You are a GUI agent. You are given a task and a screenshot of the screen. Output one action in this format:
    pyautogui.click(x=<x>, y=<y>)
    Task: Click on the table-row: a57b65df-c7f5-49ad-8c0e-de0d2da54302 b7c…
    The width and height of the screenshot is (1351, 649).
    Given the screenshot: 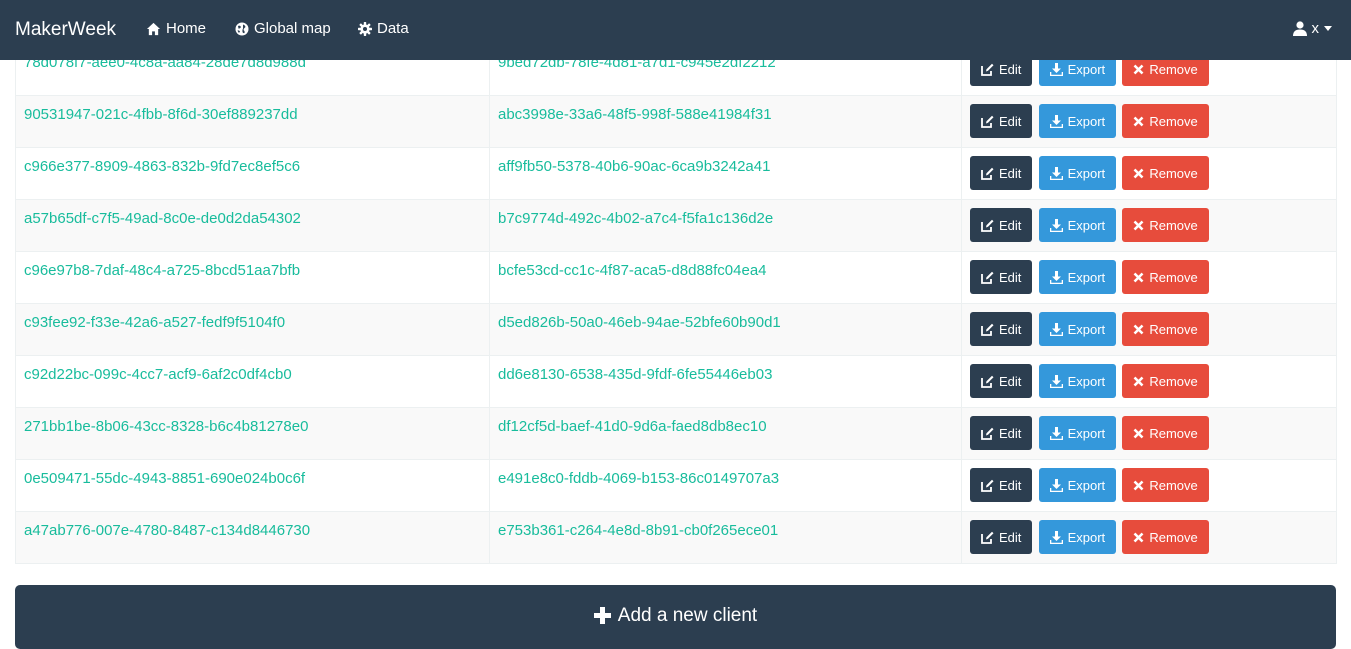 What is the action you would take?
    pyautogui.click(x=676, y=225)
    